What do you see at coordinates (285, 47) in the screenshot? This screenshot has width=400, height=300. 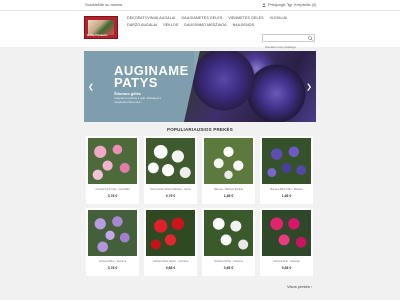 I see `search-input` at bounding box center [285, 47].